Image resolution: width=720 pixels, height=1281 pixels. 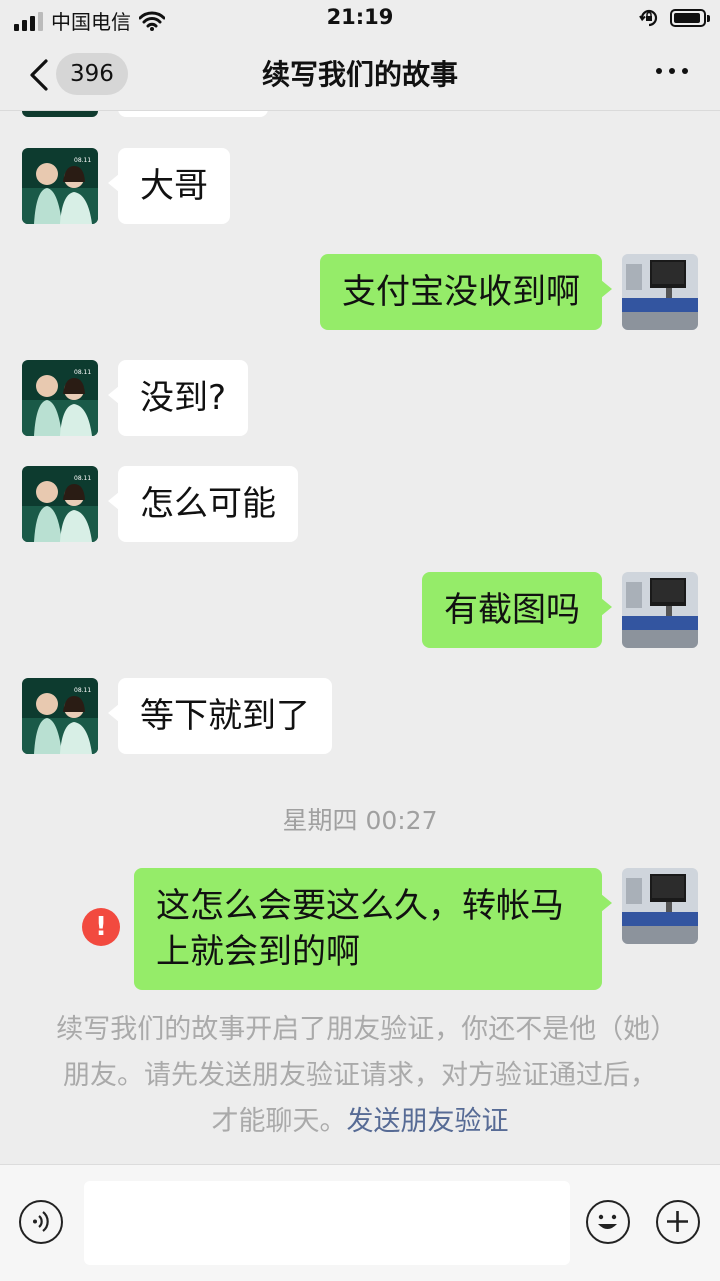 What do you see at coordinates (360, 17) in the screenshot?
I see `status-time: 21:19` at bounding box center [360, 17].